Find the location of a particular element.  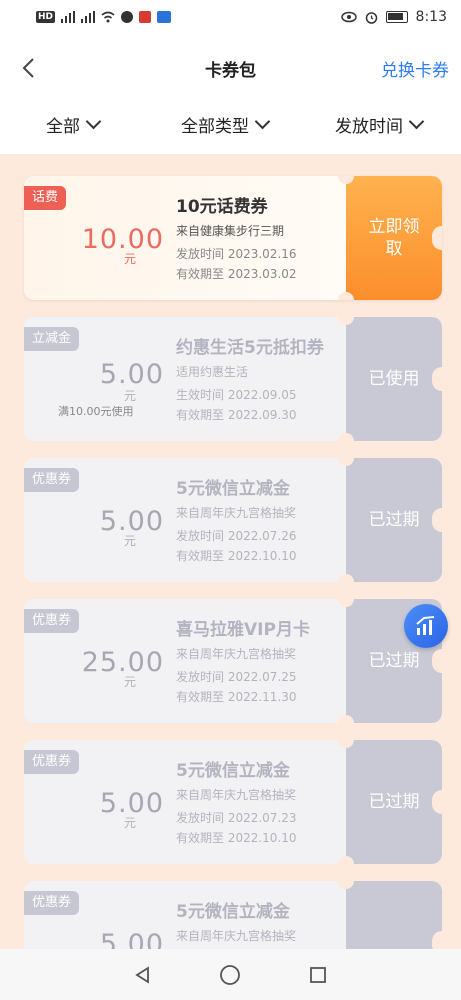

system-nav-bar is located at coordinates (230, 974).